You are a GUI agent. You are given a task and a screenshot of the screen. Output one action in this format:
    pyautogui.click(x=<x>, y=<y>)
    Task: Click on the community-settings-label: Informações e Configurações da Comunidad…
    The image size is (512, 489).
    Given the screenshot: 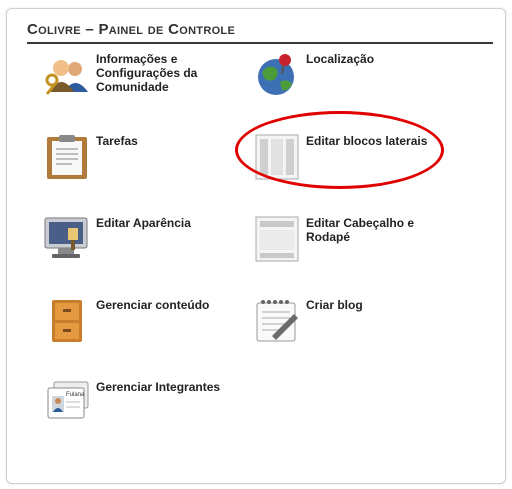 What is the action you would take?
    pyautogui.click(x=147, y=73)
    